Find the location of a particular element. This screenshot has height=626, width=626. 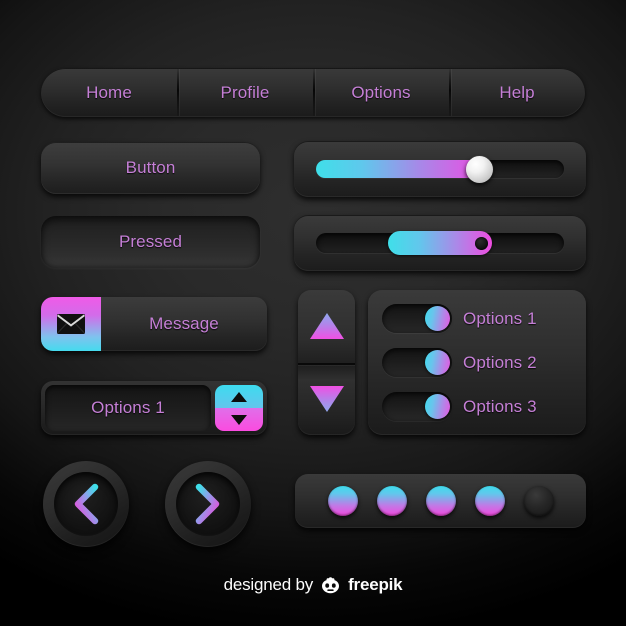

footer-attribution: designed by freepik is located at coordinates (313, 585).